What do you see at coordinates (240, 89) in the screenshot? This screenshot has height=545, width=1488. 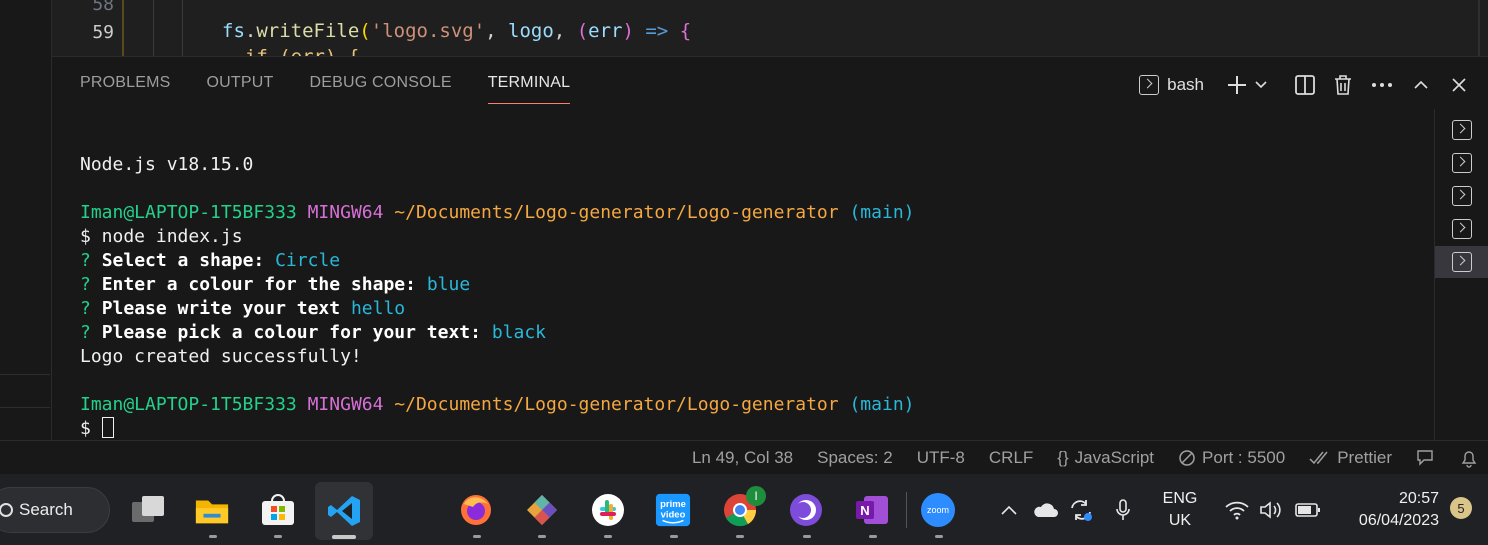 I see `tab-output: OUTPUT` at bounding box center [240, 89].